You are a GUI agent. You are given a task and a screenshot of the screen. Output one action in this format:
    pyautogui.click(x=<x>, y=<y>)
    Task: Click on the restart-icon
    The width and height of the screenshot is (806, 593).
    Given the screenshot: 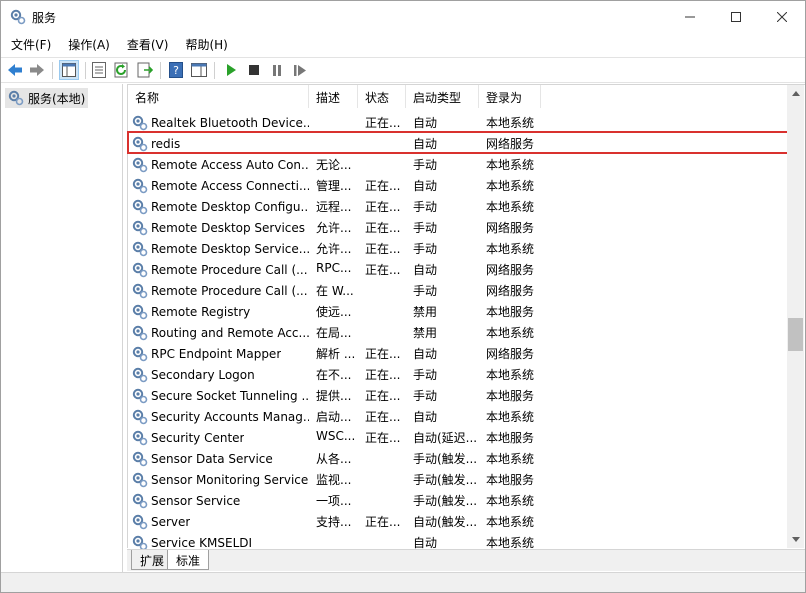 What is the action you would take?
    pyautogui.click(x=300, y=70)
    